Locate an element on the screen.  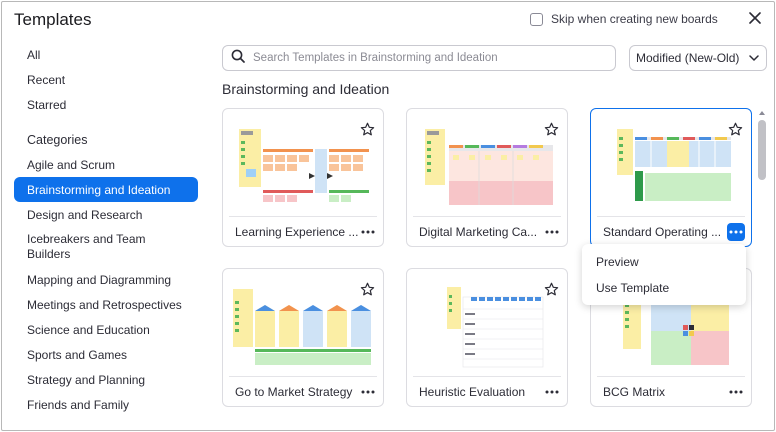
chevron-down-icon is located at coordinates (754, 58).